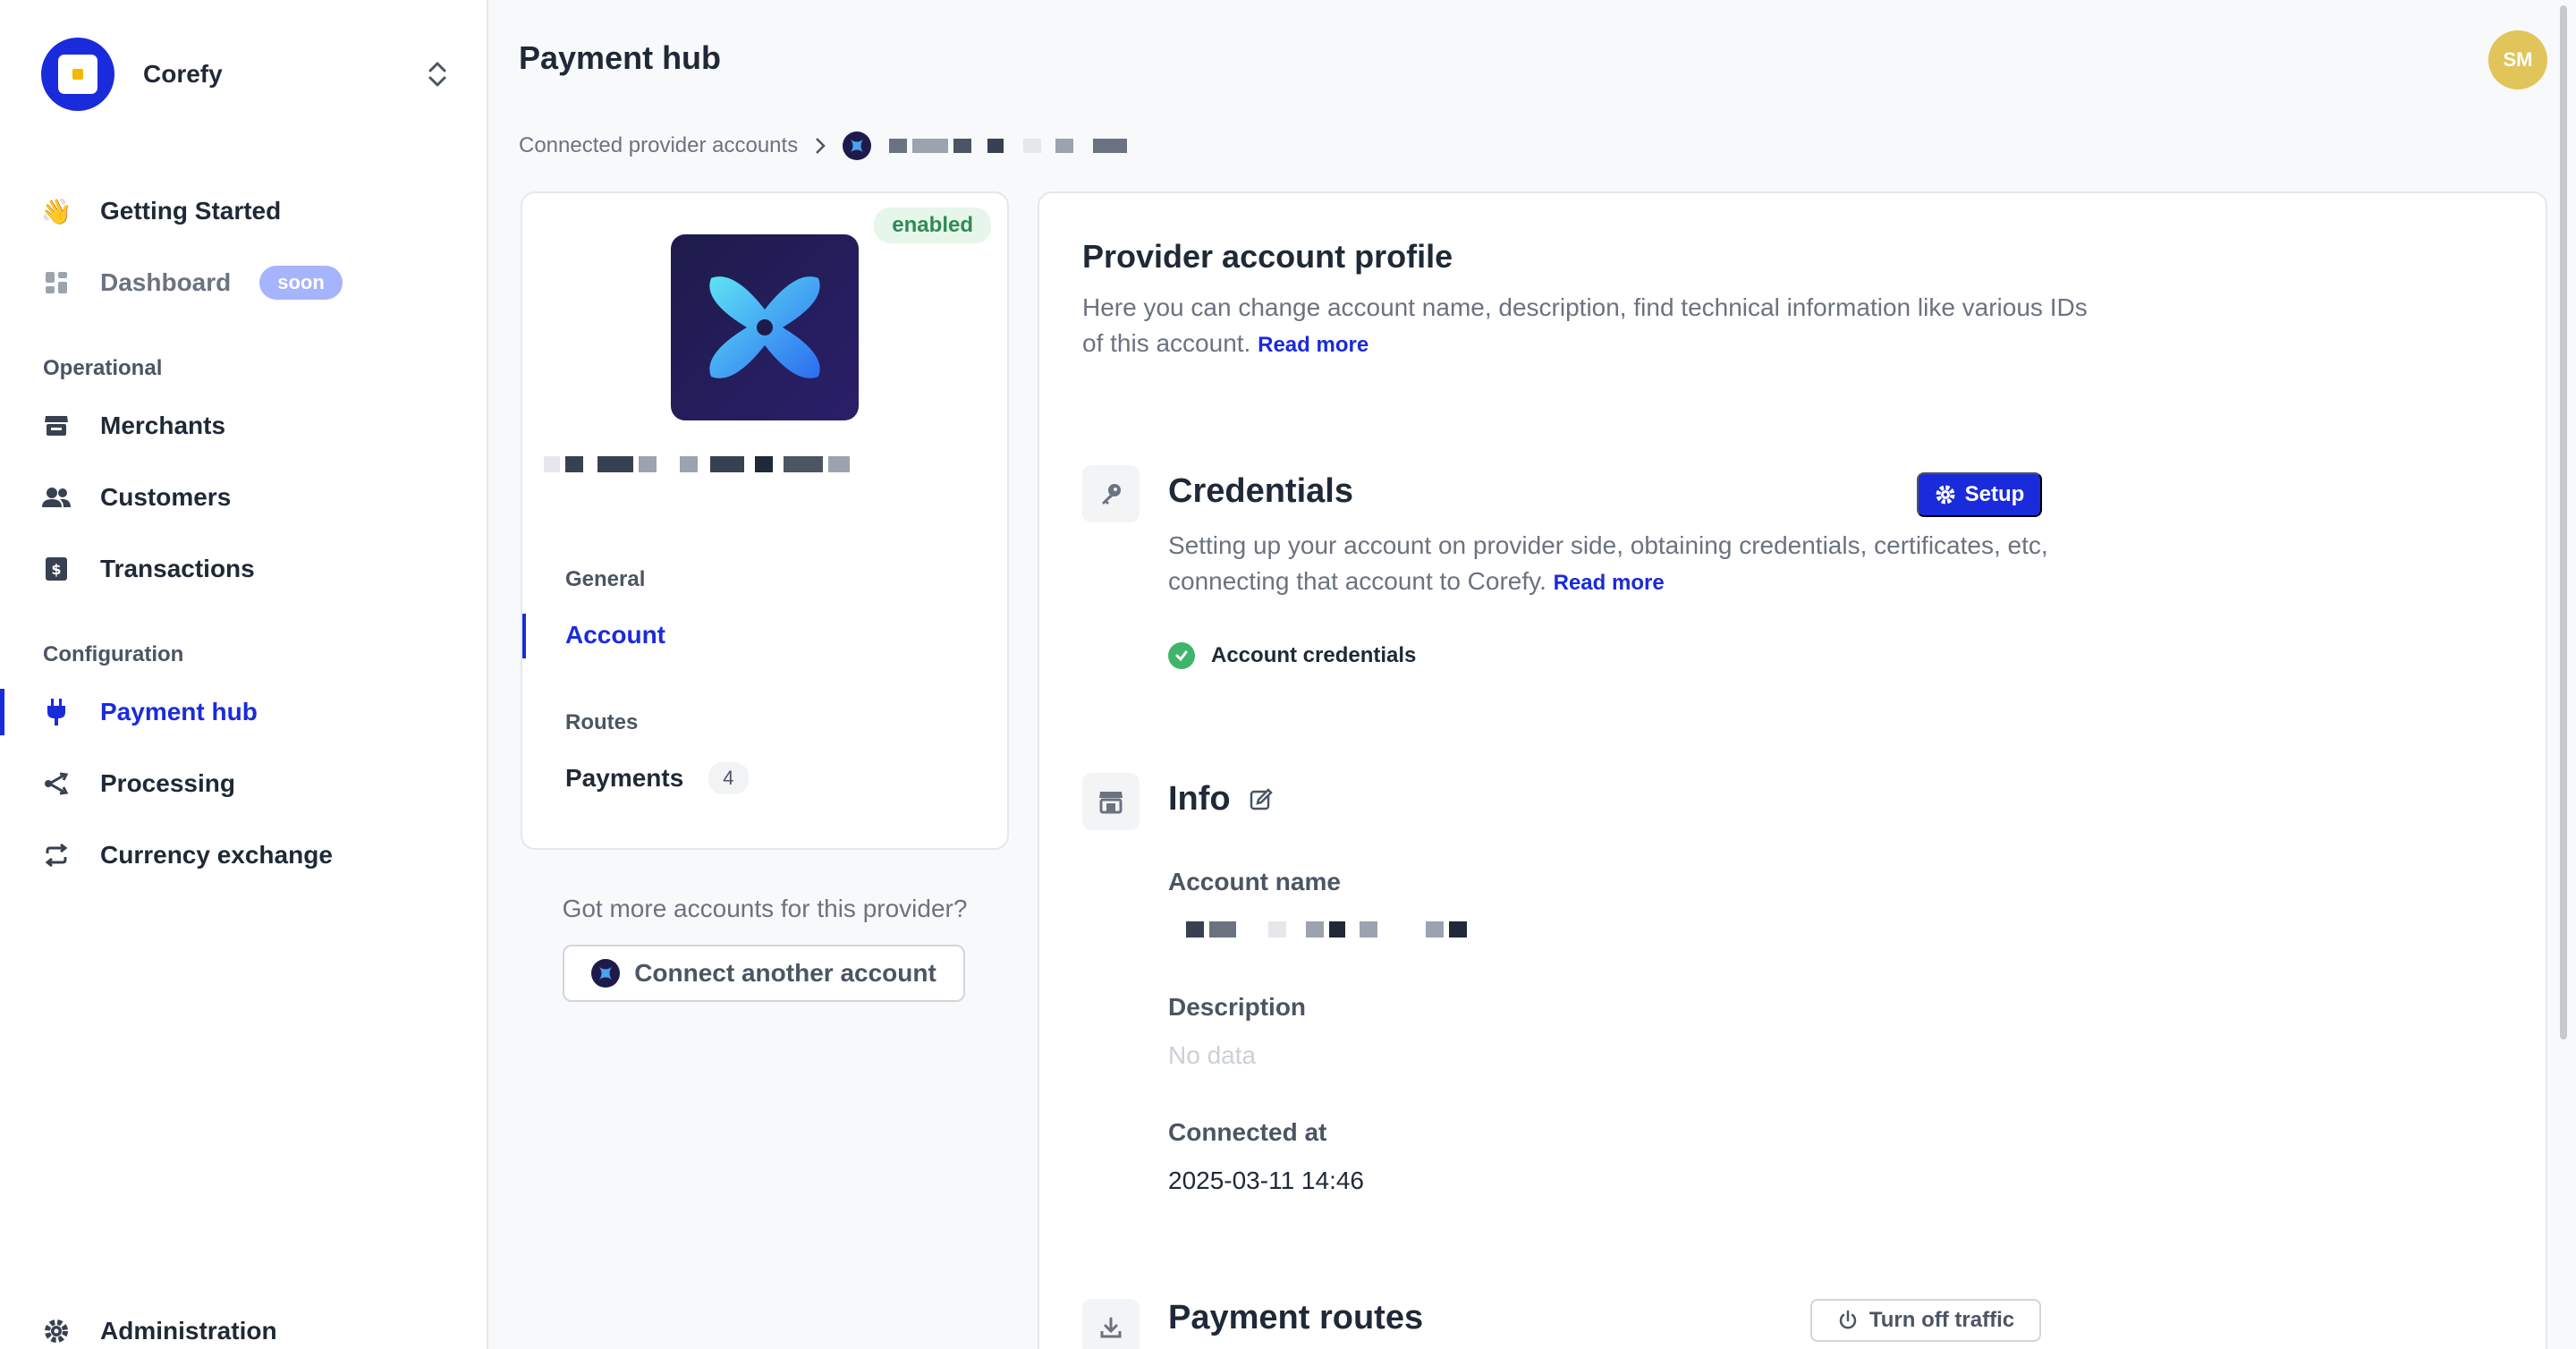 Image resolution: width=2576 pixels, height=1349 pixels. What do you see at coordinates (56, 497) in the screenshot?
I see `users-icon` at bounding box center [56, 497].